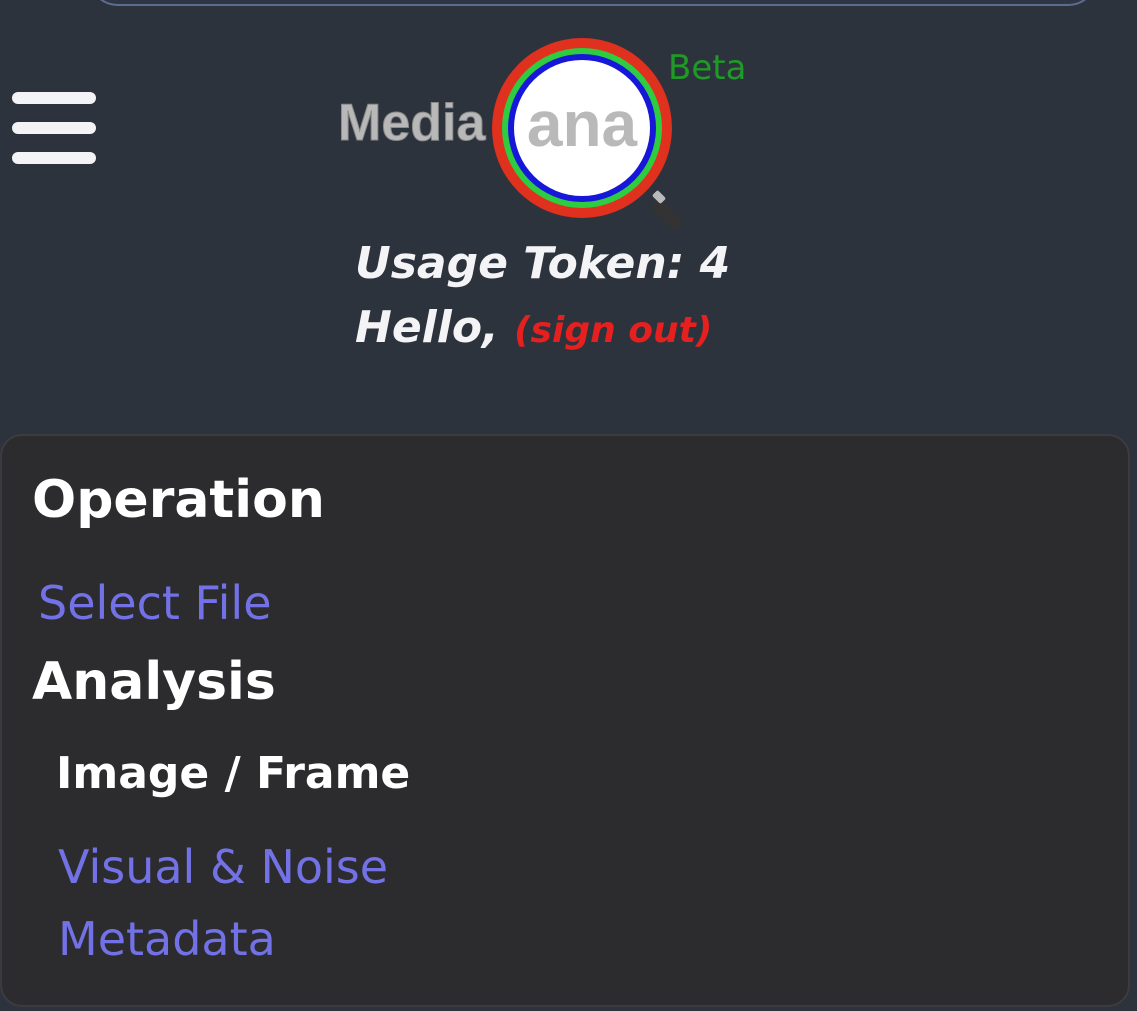 The image size is (1137, 1011). Describe the element at coordinates (412, 123) in the screenshot. I see `logo-text-media: Media` at that location.